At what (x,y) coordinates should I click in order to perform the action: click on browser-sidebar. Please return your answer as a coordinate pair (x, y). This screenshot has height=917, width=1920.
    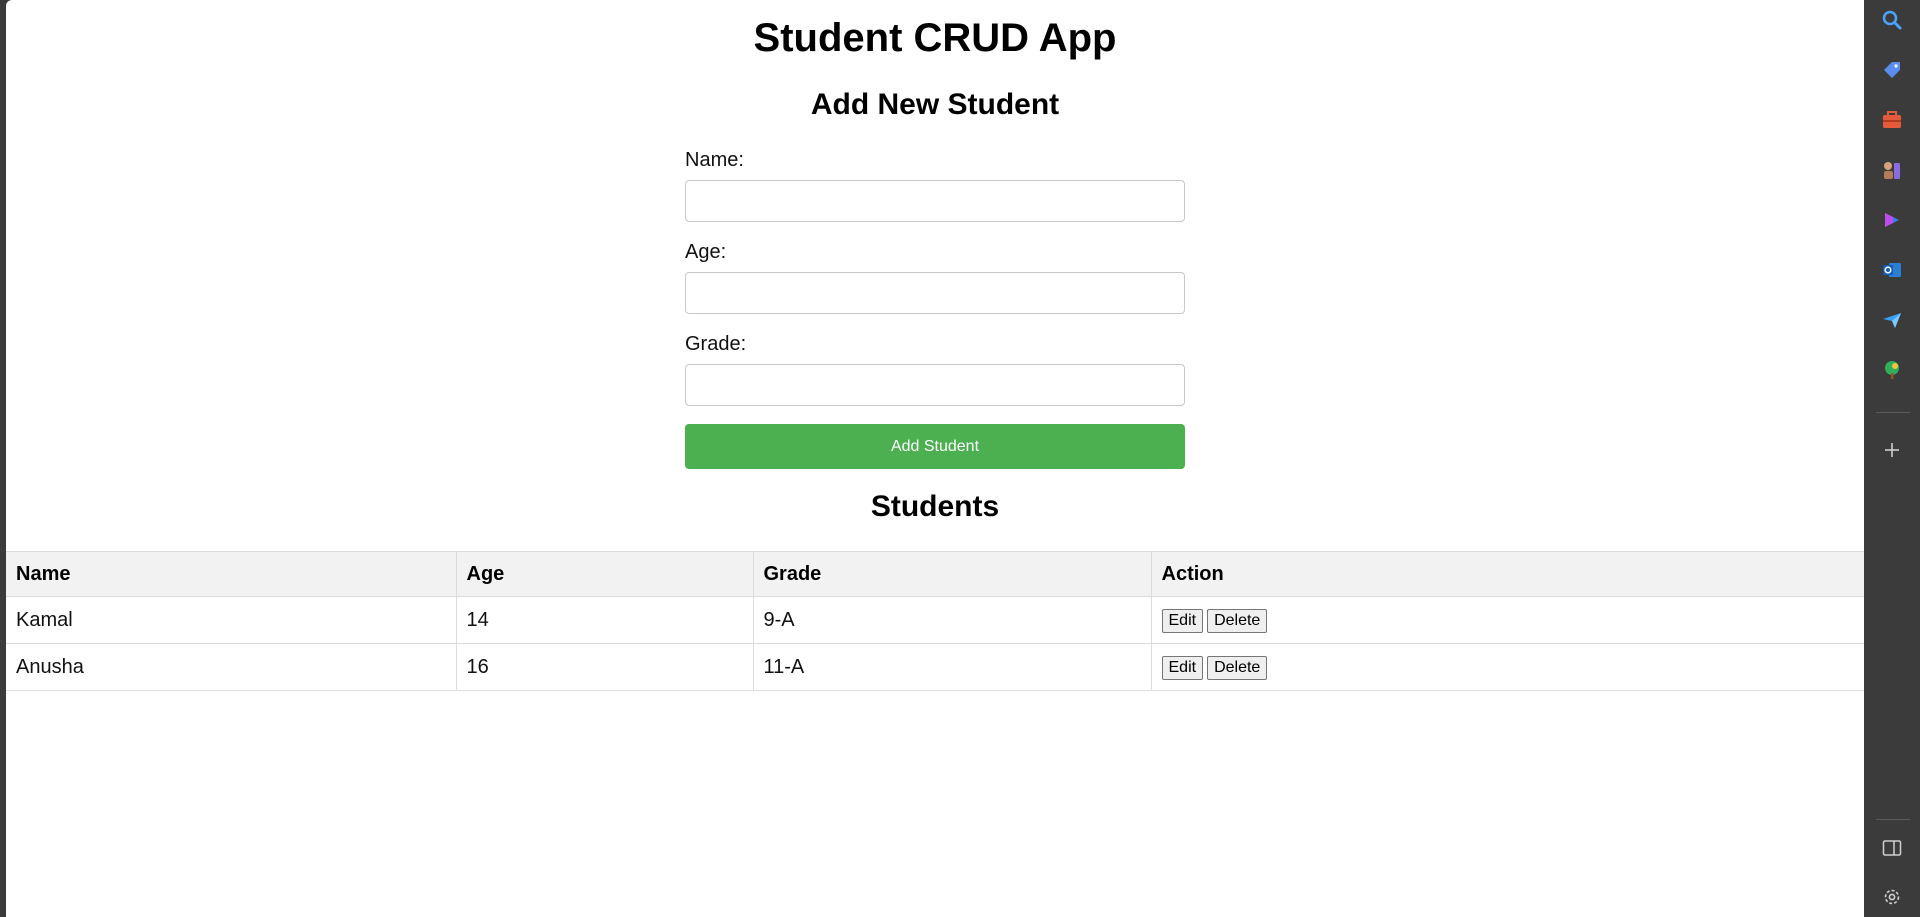
    Looking at the image, I should click on (1892, 458).